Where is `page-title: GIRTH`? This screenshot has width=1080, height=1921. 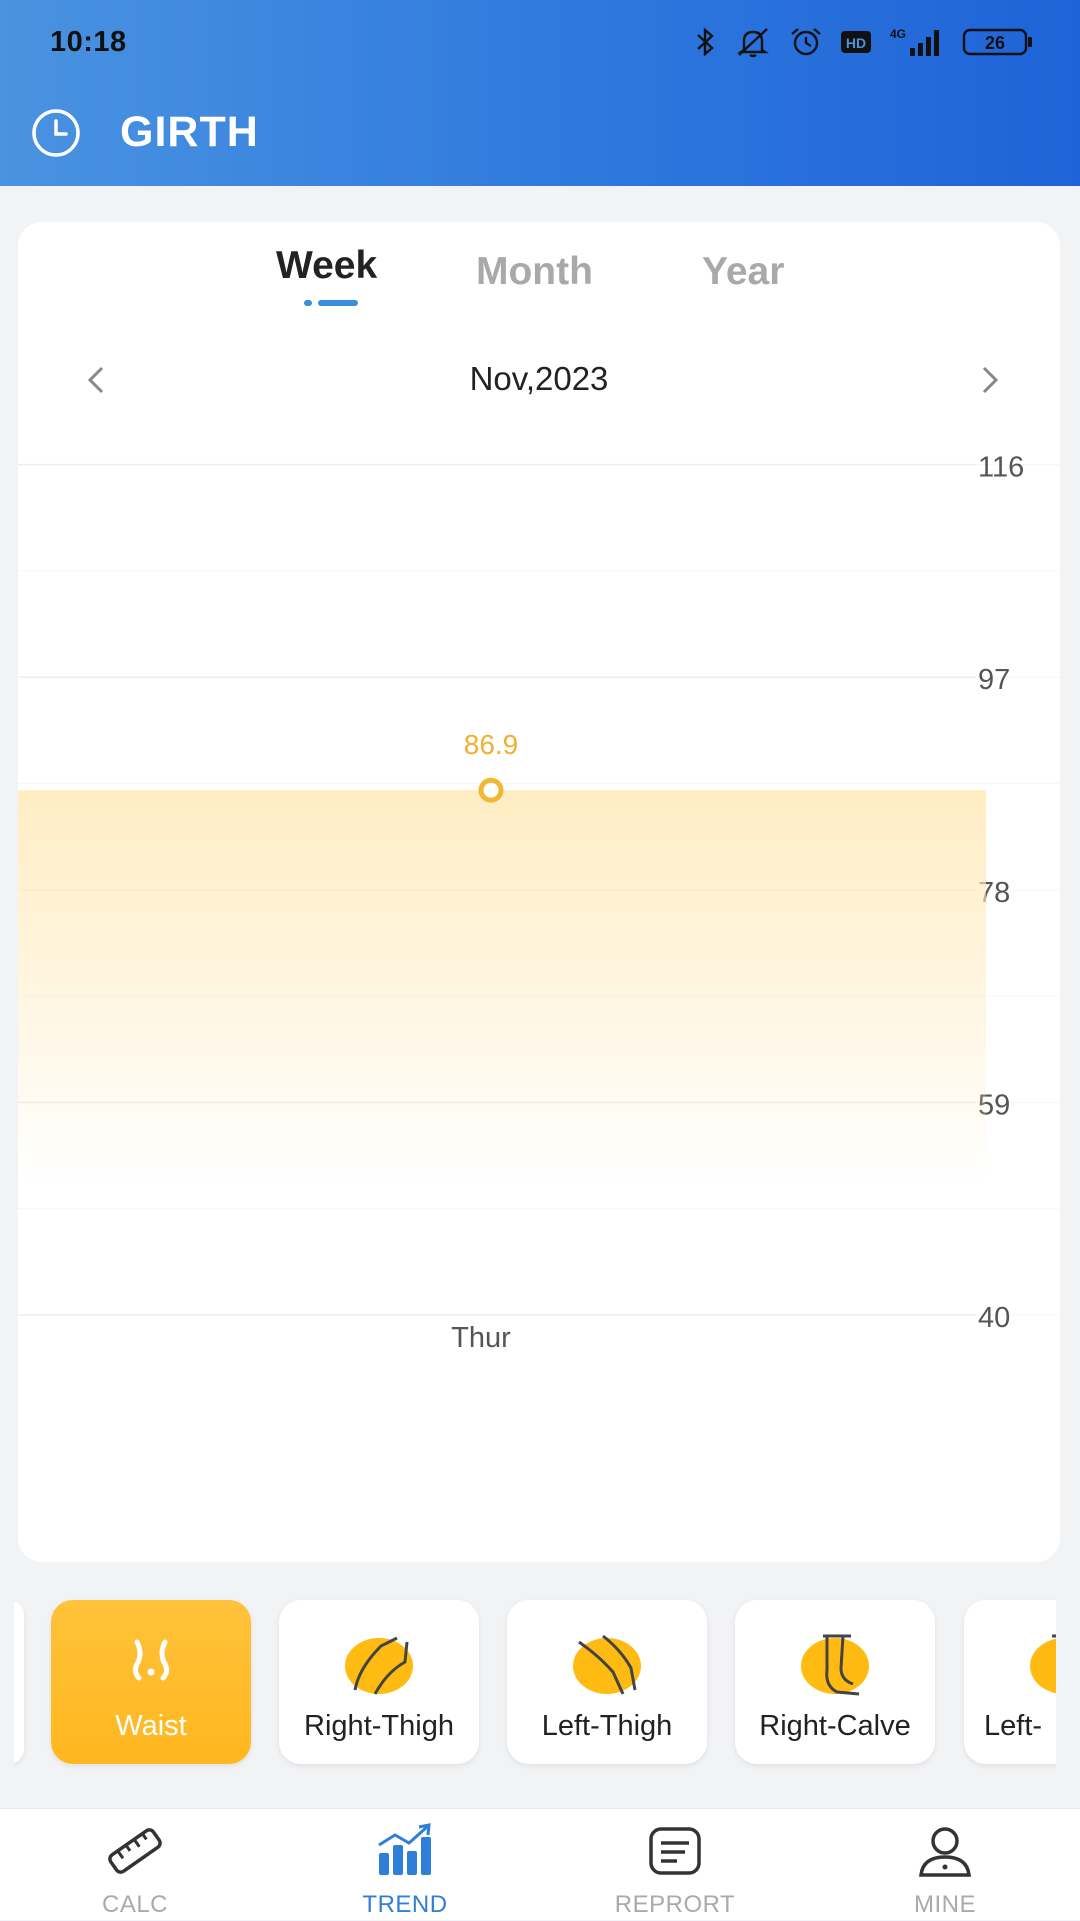
page-title: GIRTH is located at coordinates (189, 132).